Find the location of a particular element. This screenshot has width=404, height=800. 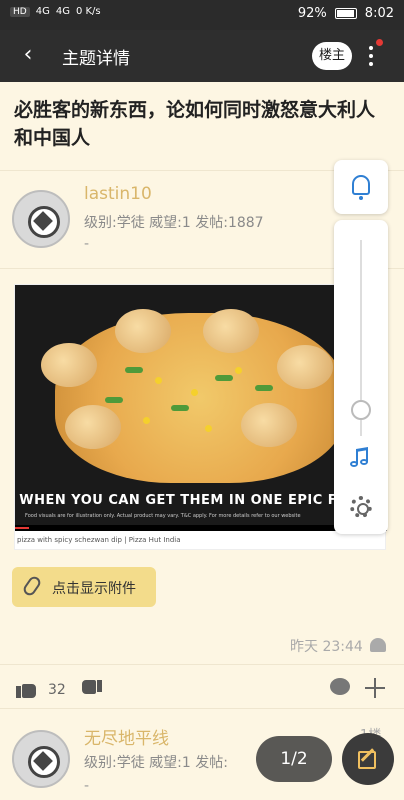

thumbs-up-icon is located at coordinates (26, 689).